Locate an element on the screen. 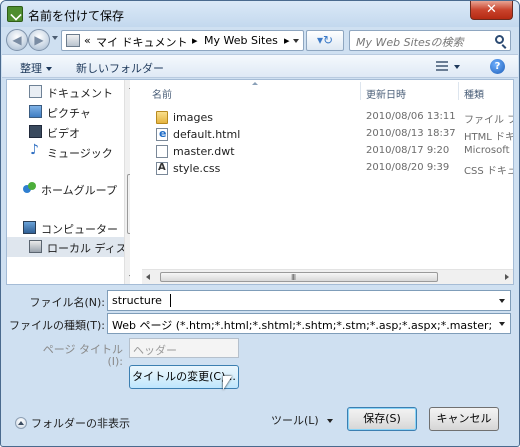 Image resolution: width=520 pixels, height=447 pixels. file-row: default.html 2010/08/13 18:37 HTML ドキ is located at coordinates (327, 135).